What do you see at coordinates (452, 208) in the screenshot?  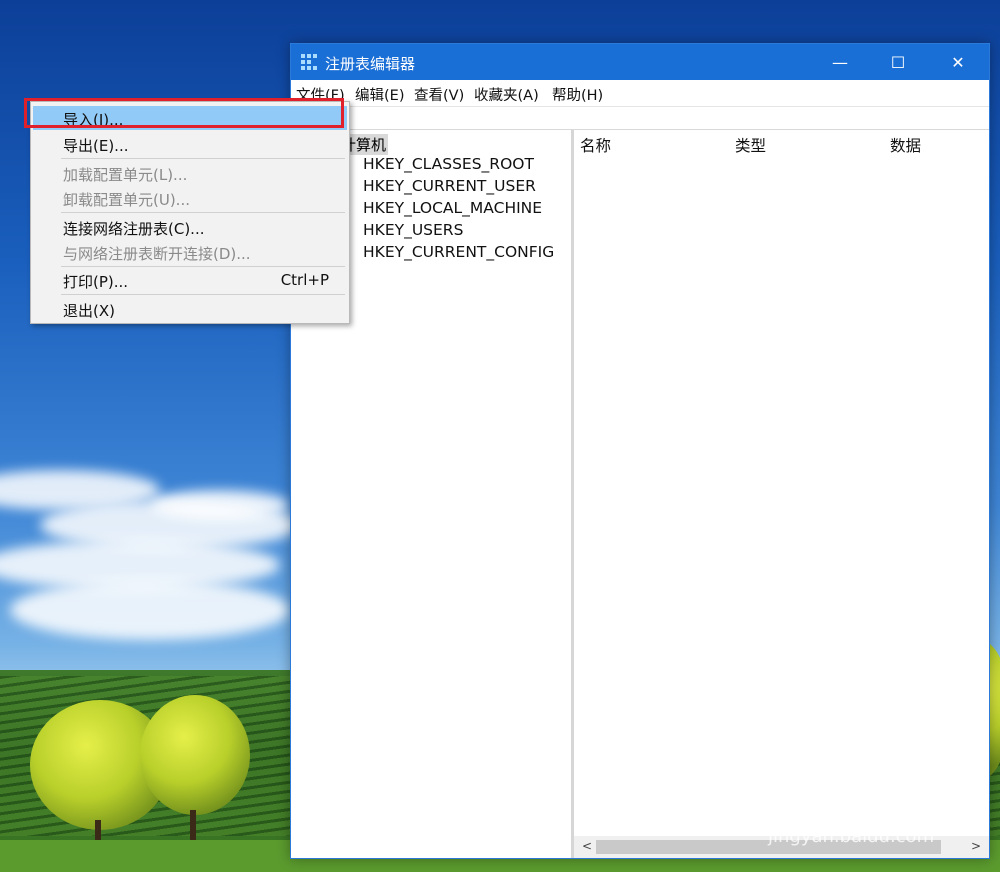 I see `tree-item-hklm: HKEY_LOCAL_MACHINE` at bounding box center [452, 208].